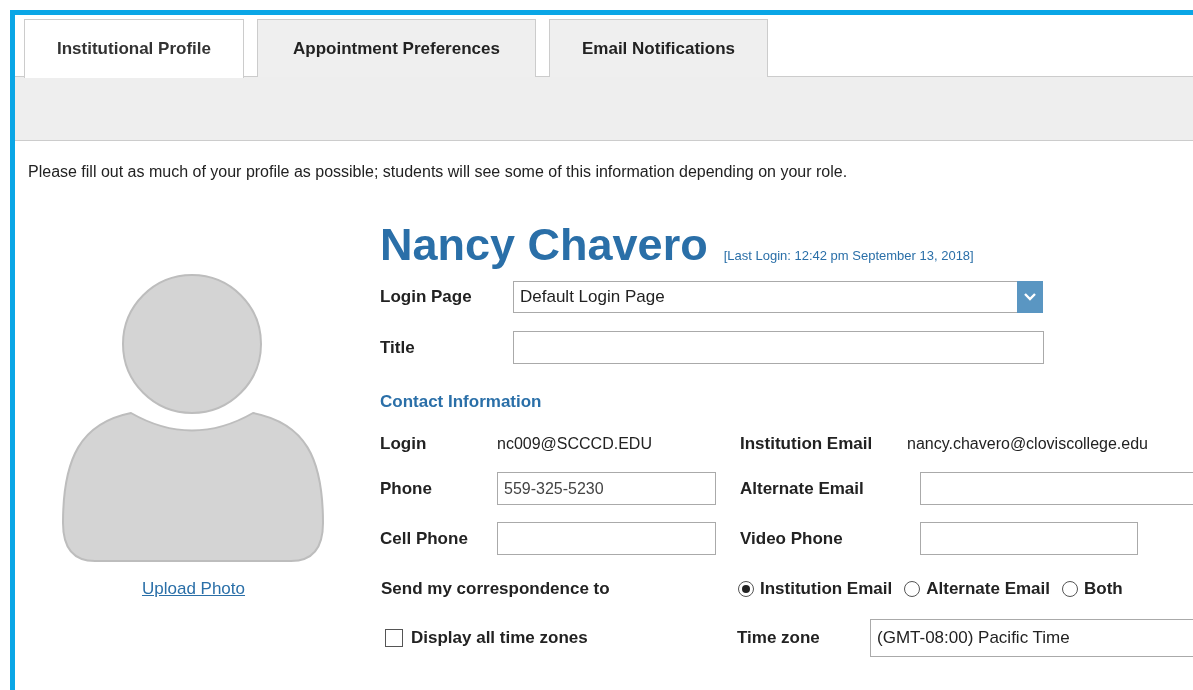  What do you see at coordinates (802, 488) in the screenshot?
I see `field-label: Alternate Email` at bounding box center [802, 488].